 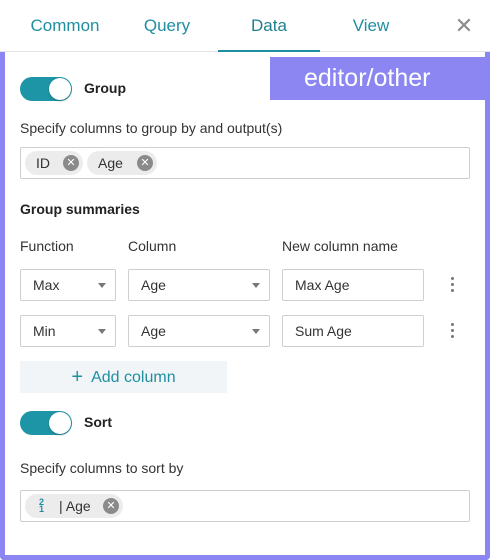 I want to click on function-select: Min, so click(x=68, y=331).